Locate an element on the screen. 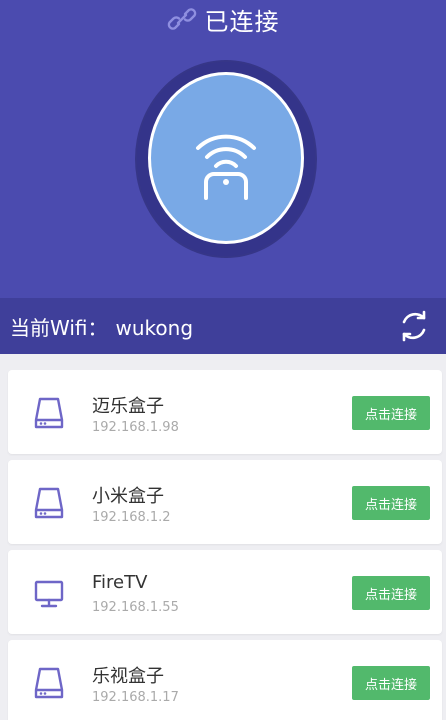 The width and height of the screenshot is (446, 720). device-ip: 192.168.1.17 is located at coordinates (135, 697).